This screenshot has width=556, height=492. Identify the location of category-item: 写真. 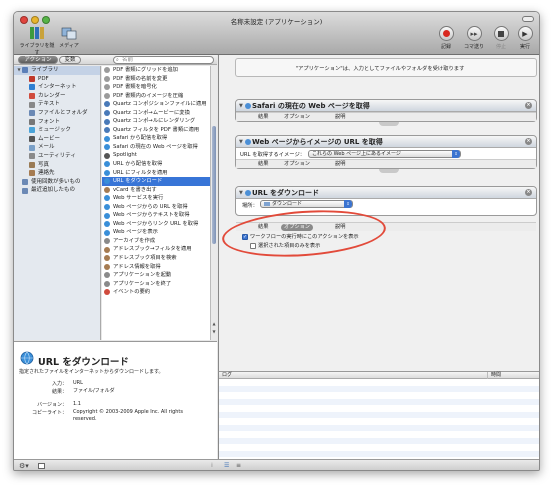
(57, 165).